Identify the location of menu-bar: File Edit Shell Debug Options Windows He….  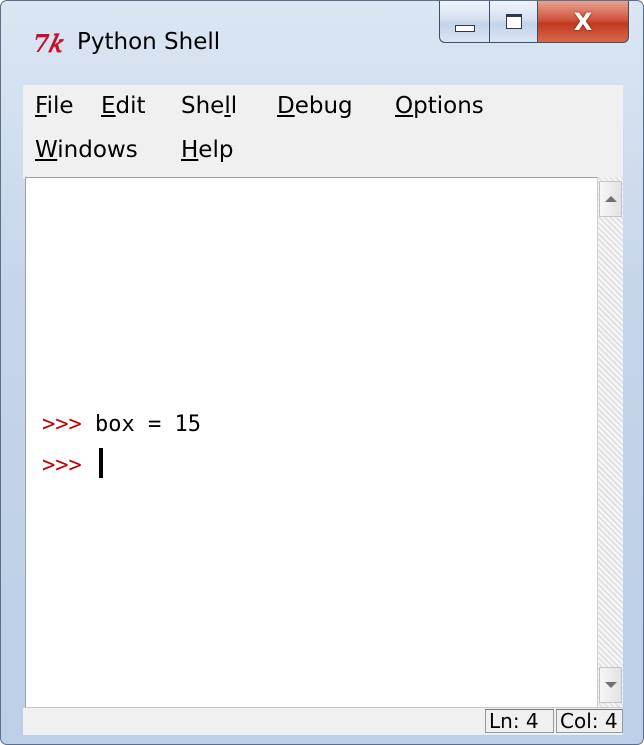
(323, 132).